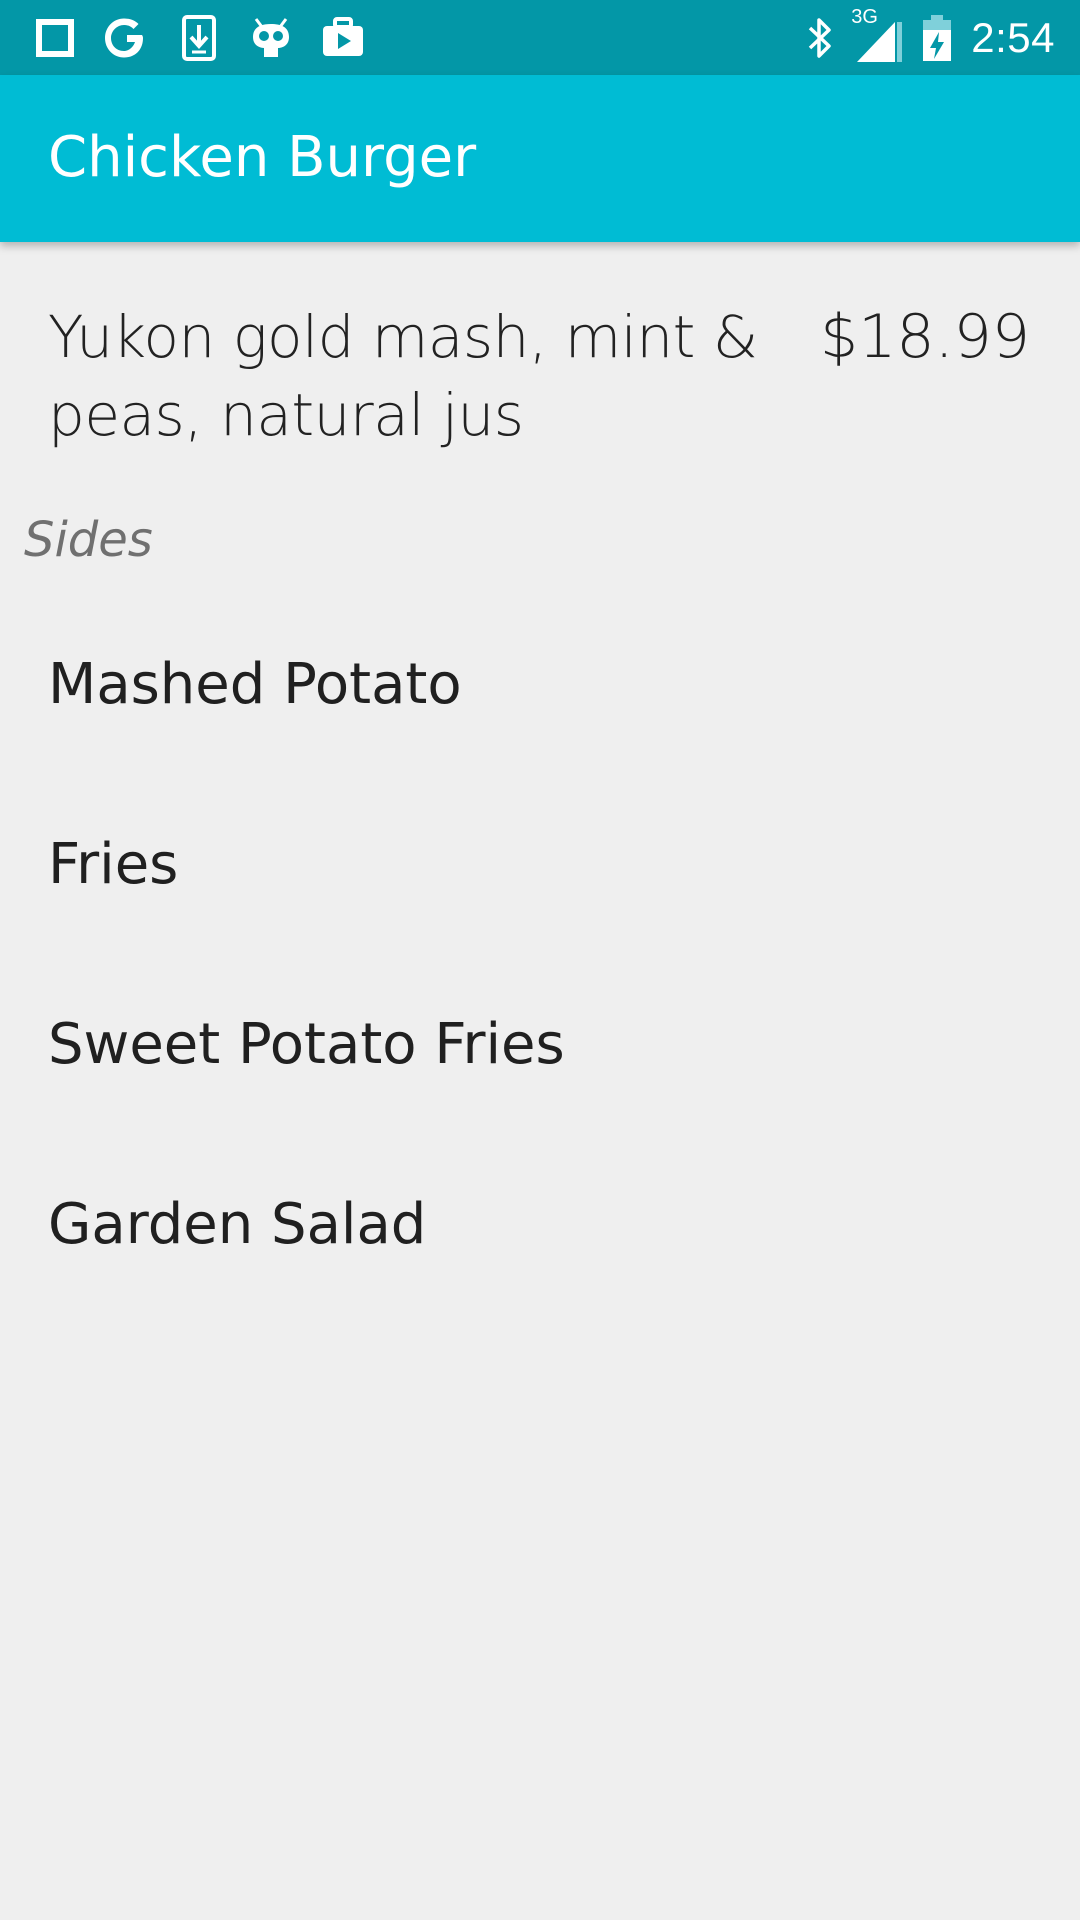 The width and height of the screenshot is (1080, 1920). What do you see at coordinates (540, 158) in the screenshot?
I see `app-bar: Chicken Burger` at bounding box center [540, 158].